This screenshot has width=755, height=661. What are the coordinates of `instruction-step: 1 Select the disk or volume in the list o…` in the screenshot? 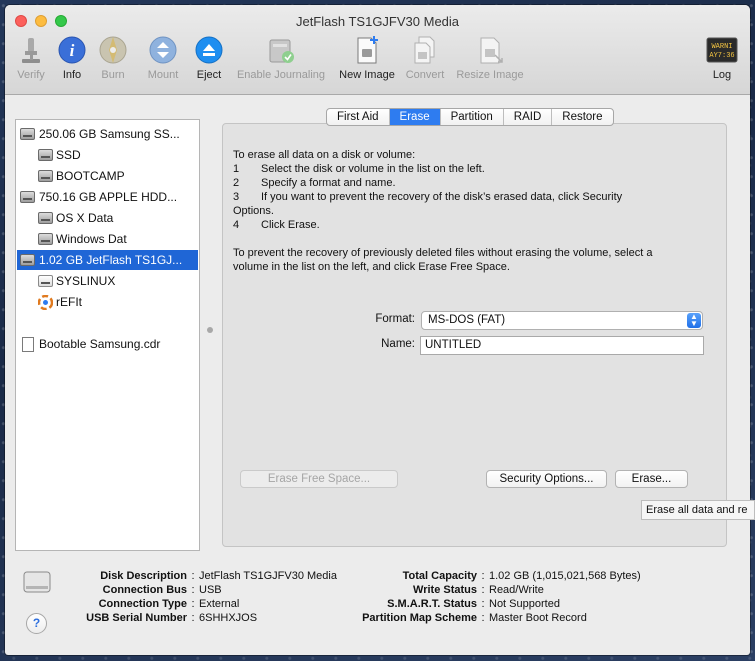 It's located at (468, 169).